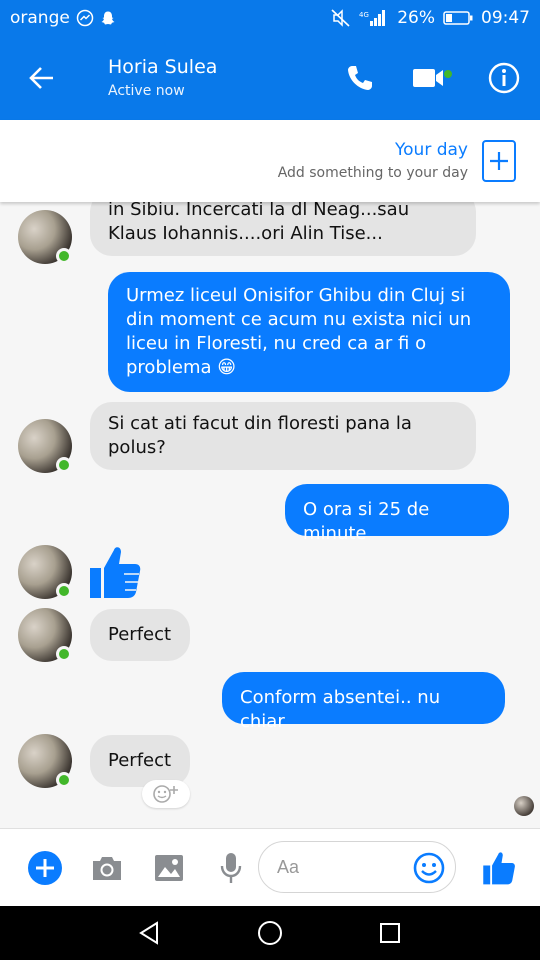  I want to click on voice-record-button, so click(231, 868).